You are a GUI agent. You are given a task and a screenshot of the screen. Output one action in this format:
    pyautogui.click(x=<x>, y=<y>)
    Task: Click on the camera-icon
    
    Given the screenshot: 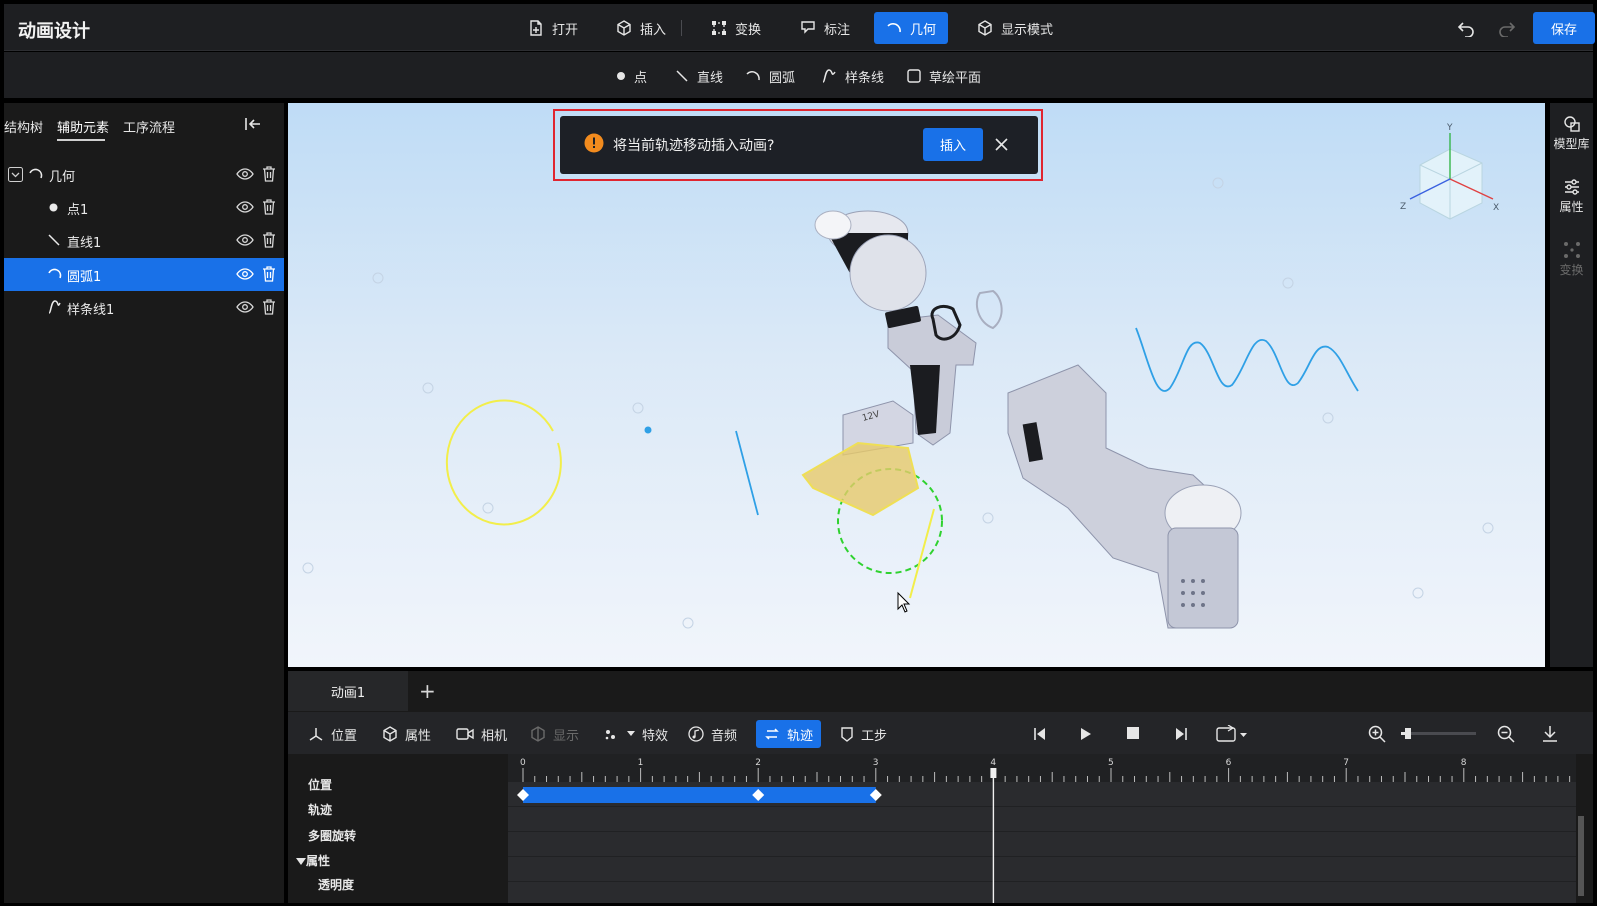 What is the action you would take?
    pyautogui.click(x=465, y=734)
    